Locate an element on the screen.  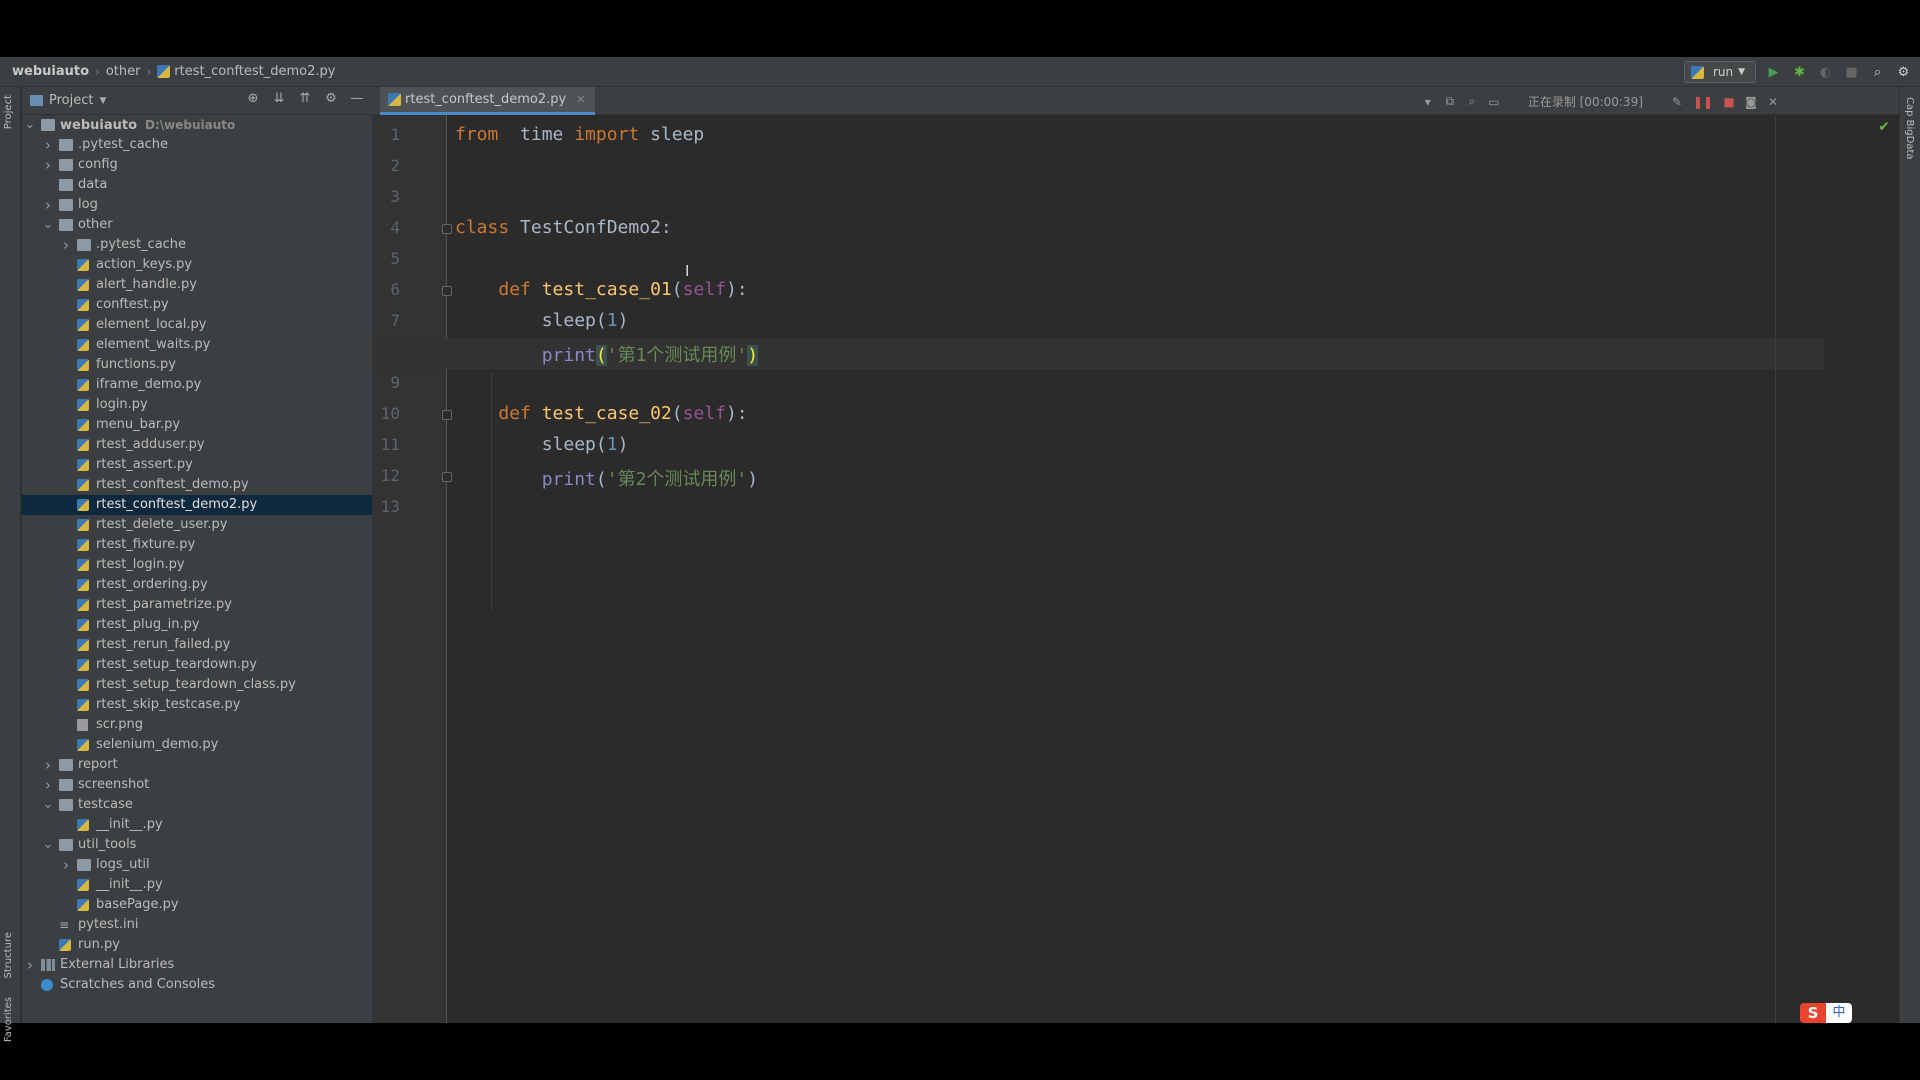
tree-file: login.py is located at coordinates (197, 405).